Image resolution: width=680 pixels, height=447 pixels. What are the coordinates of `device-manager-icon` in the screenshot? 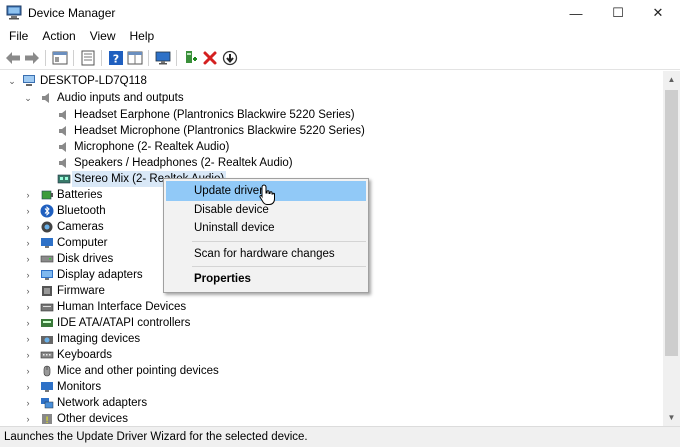 It's located at (14, 12).